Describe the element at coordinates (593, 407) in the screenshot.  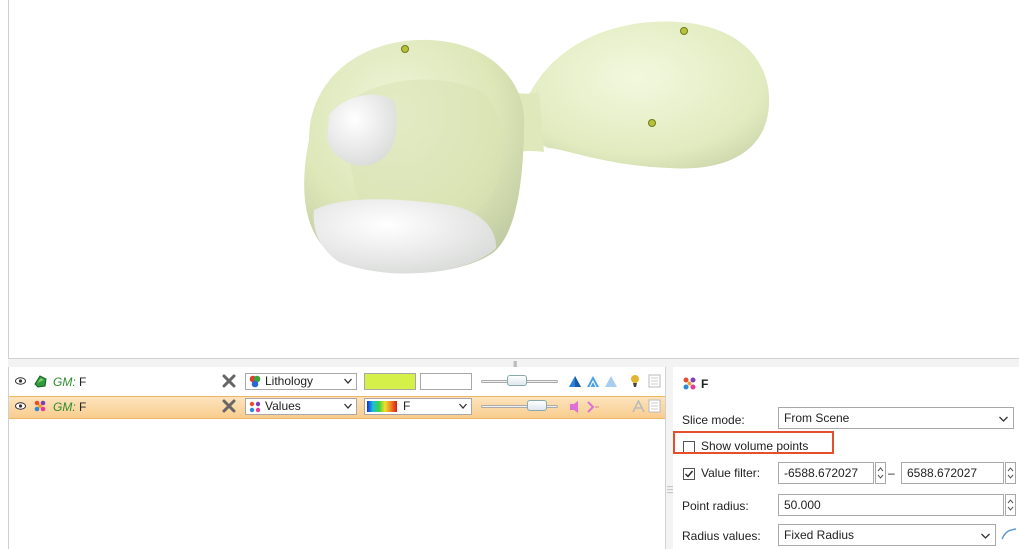
I see `slice-icon` at that location.